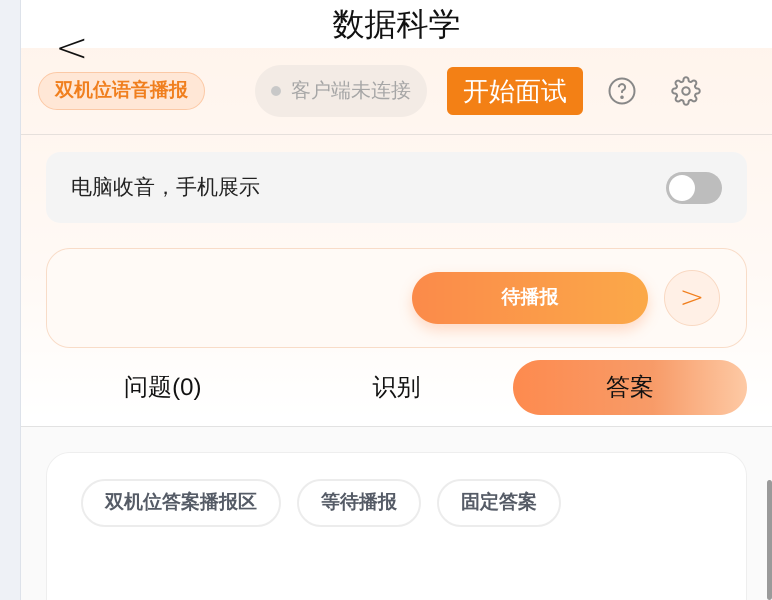  Describe the element at coordinates (121, 91) in the screenshot. I see `mode-badge: 双机位语音播报` at that location.